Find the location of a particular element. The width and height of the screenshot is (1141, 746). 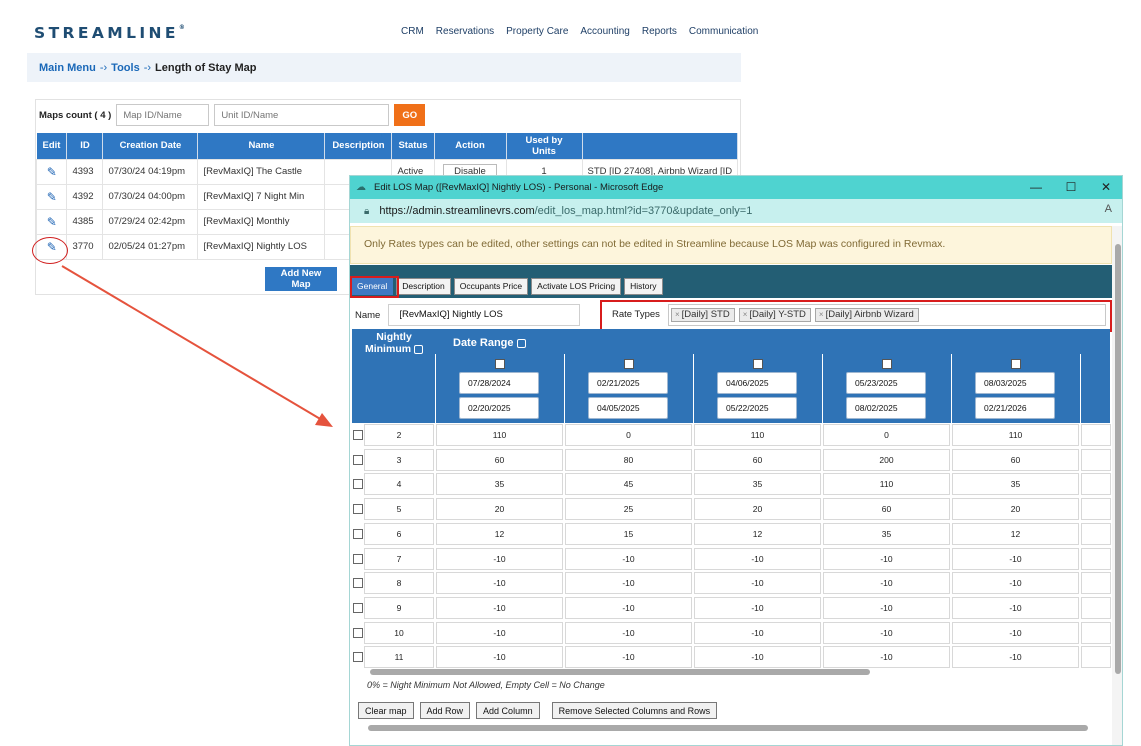

nightly-minimum-cell: 3 is located at coordinates (399, 459).